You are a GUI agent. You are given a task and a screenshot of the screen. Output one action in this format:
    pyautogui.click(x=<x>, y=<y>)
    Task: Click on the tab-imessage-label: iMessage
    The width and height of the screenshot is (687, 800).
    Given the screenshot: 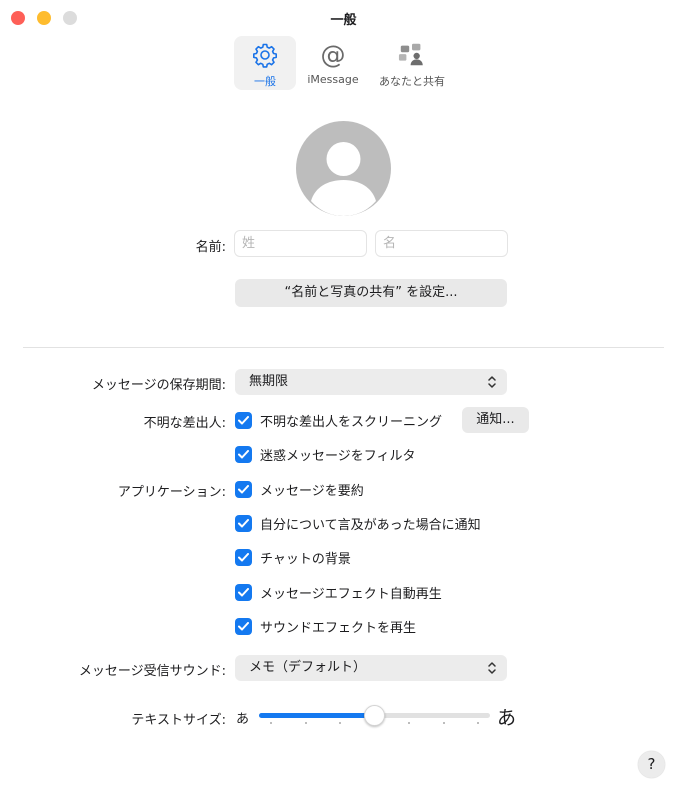 What is the action you would take?
    pyautogui.click(x=333, y=79)
    